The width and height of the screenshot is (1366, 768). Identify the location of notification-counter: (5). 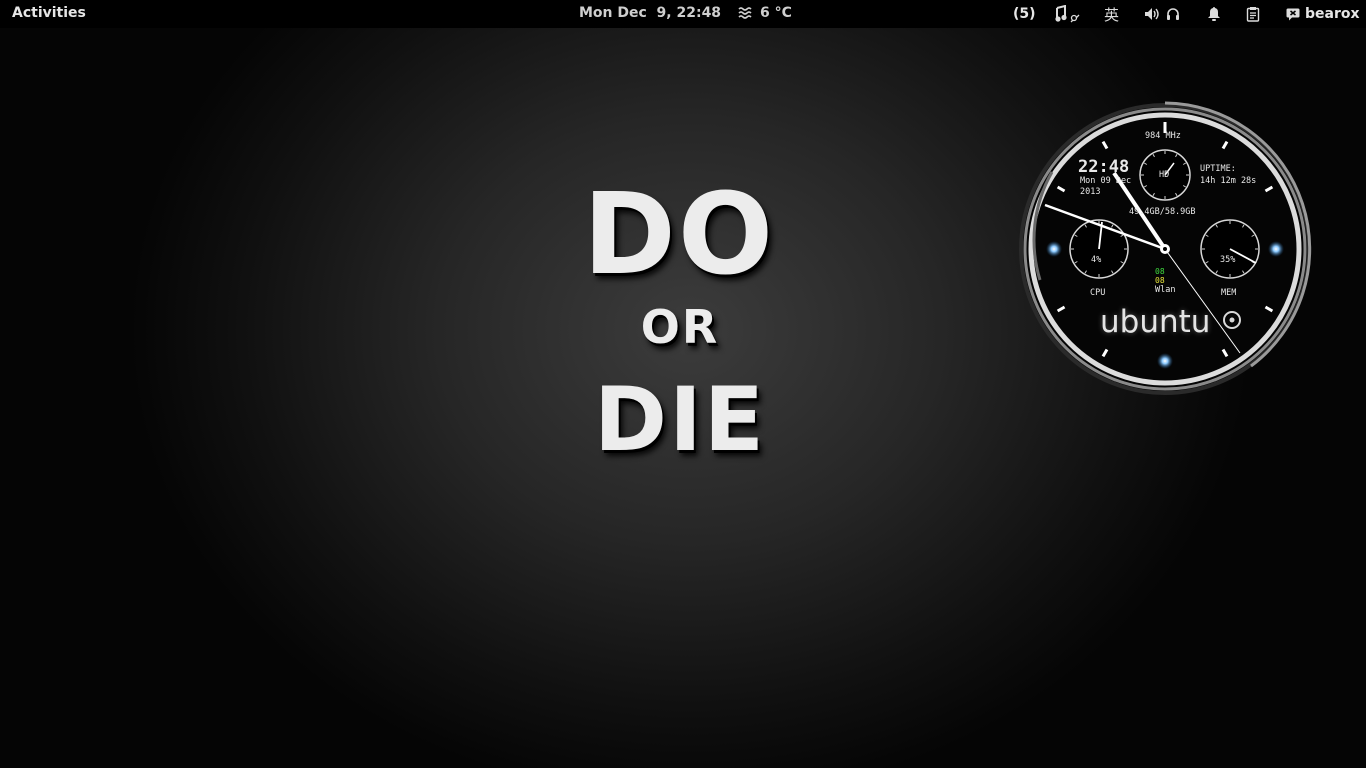
(1024, 14).